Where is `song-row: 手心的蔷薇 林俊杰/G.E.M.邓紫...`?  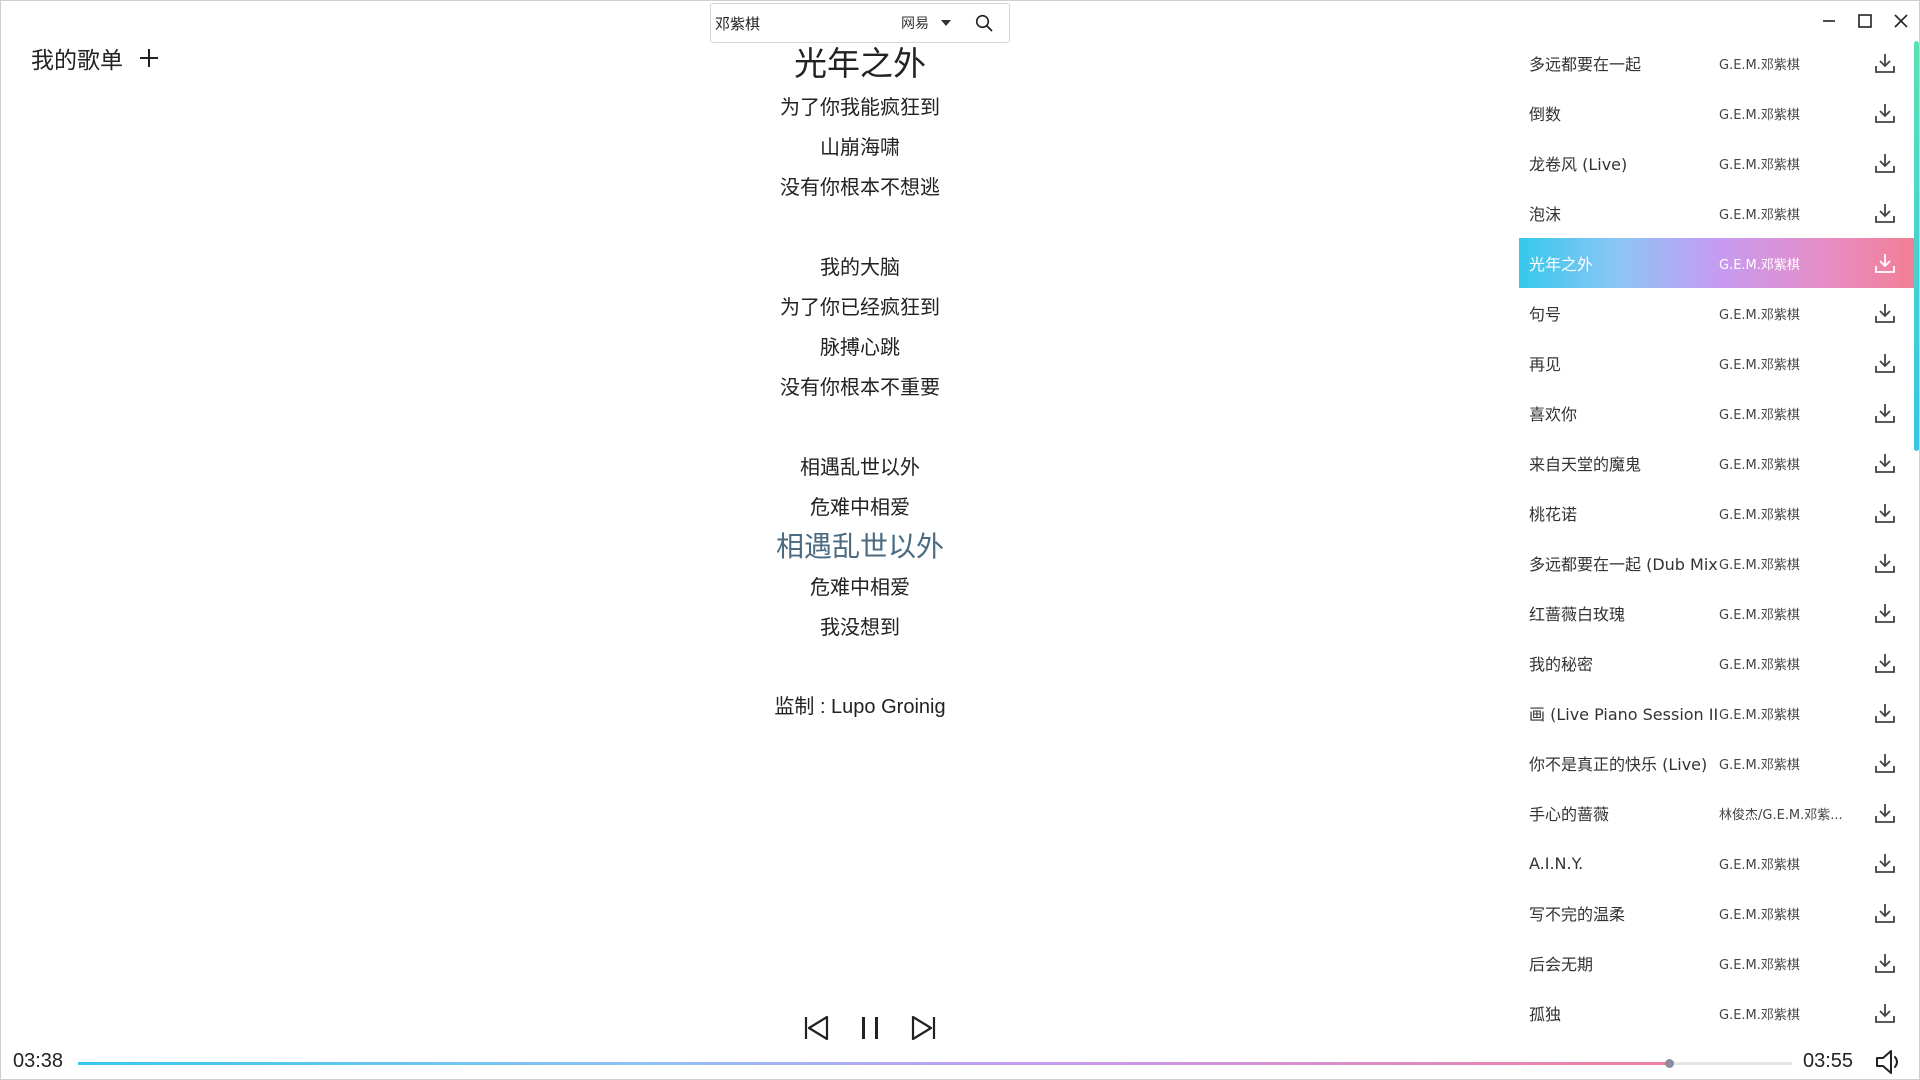
song-row: 手心的蔷薇 林俊杰/G.E.M.邓紫... is located at coordinates (1718, 813).